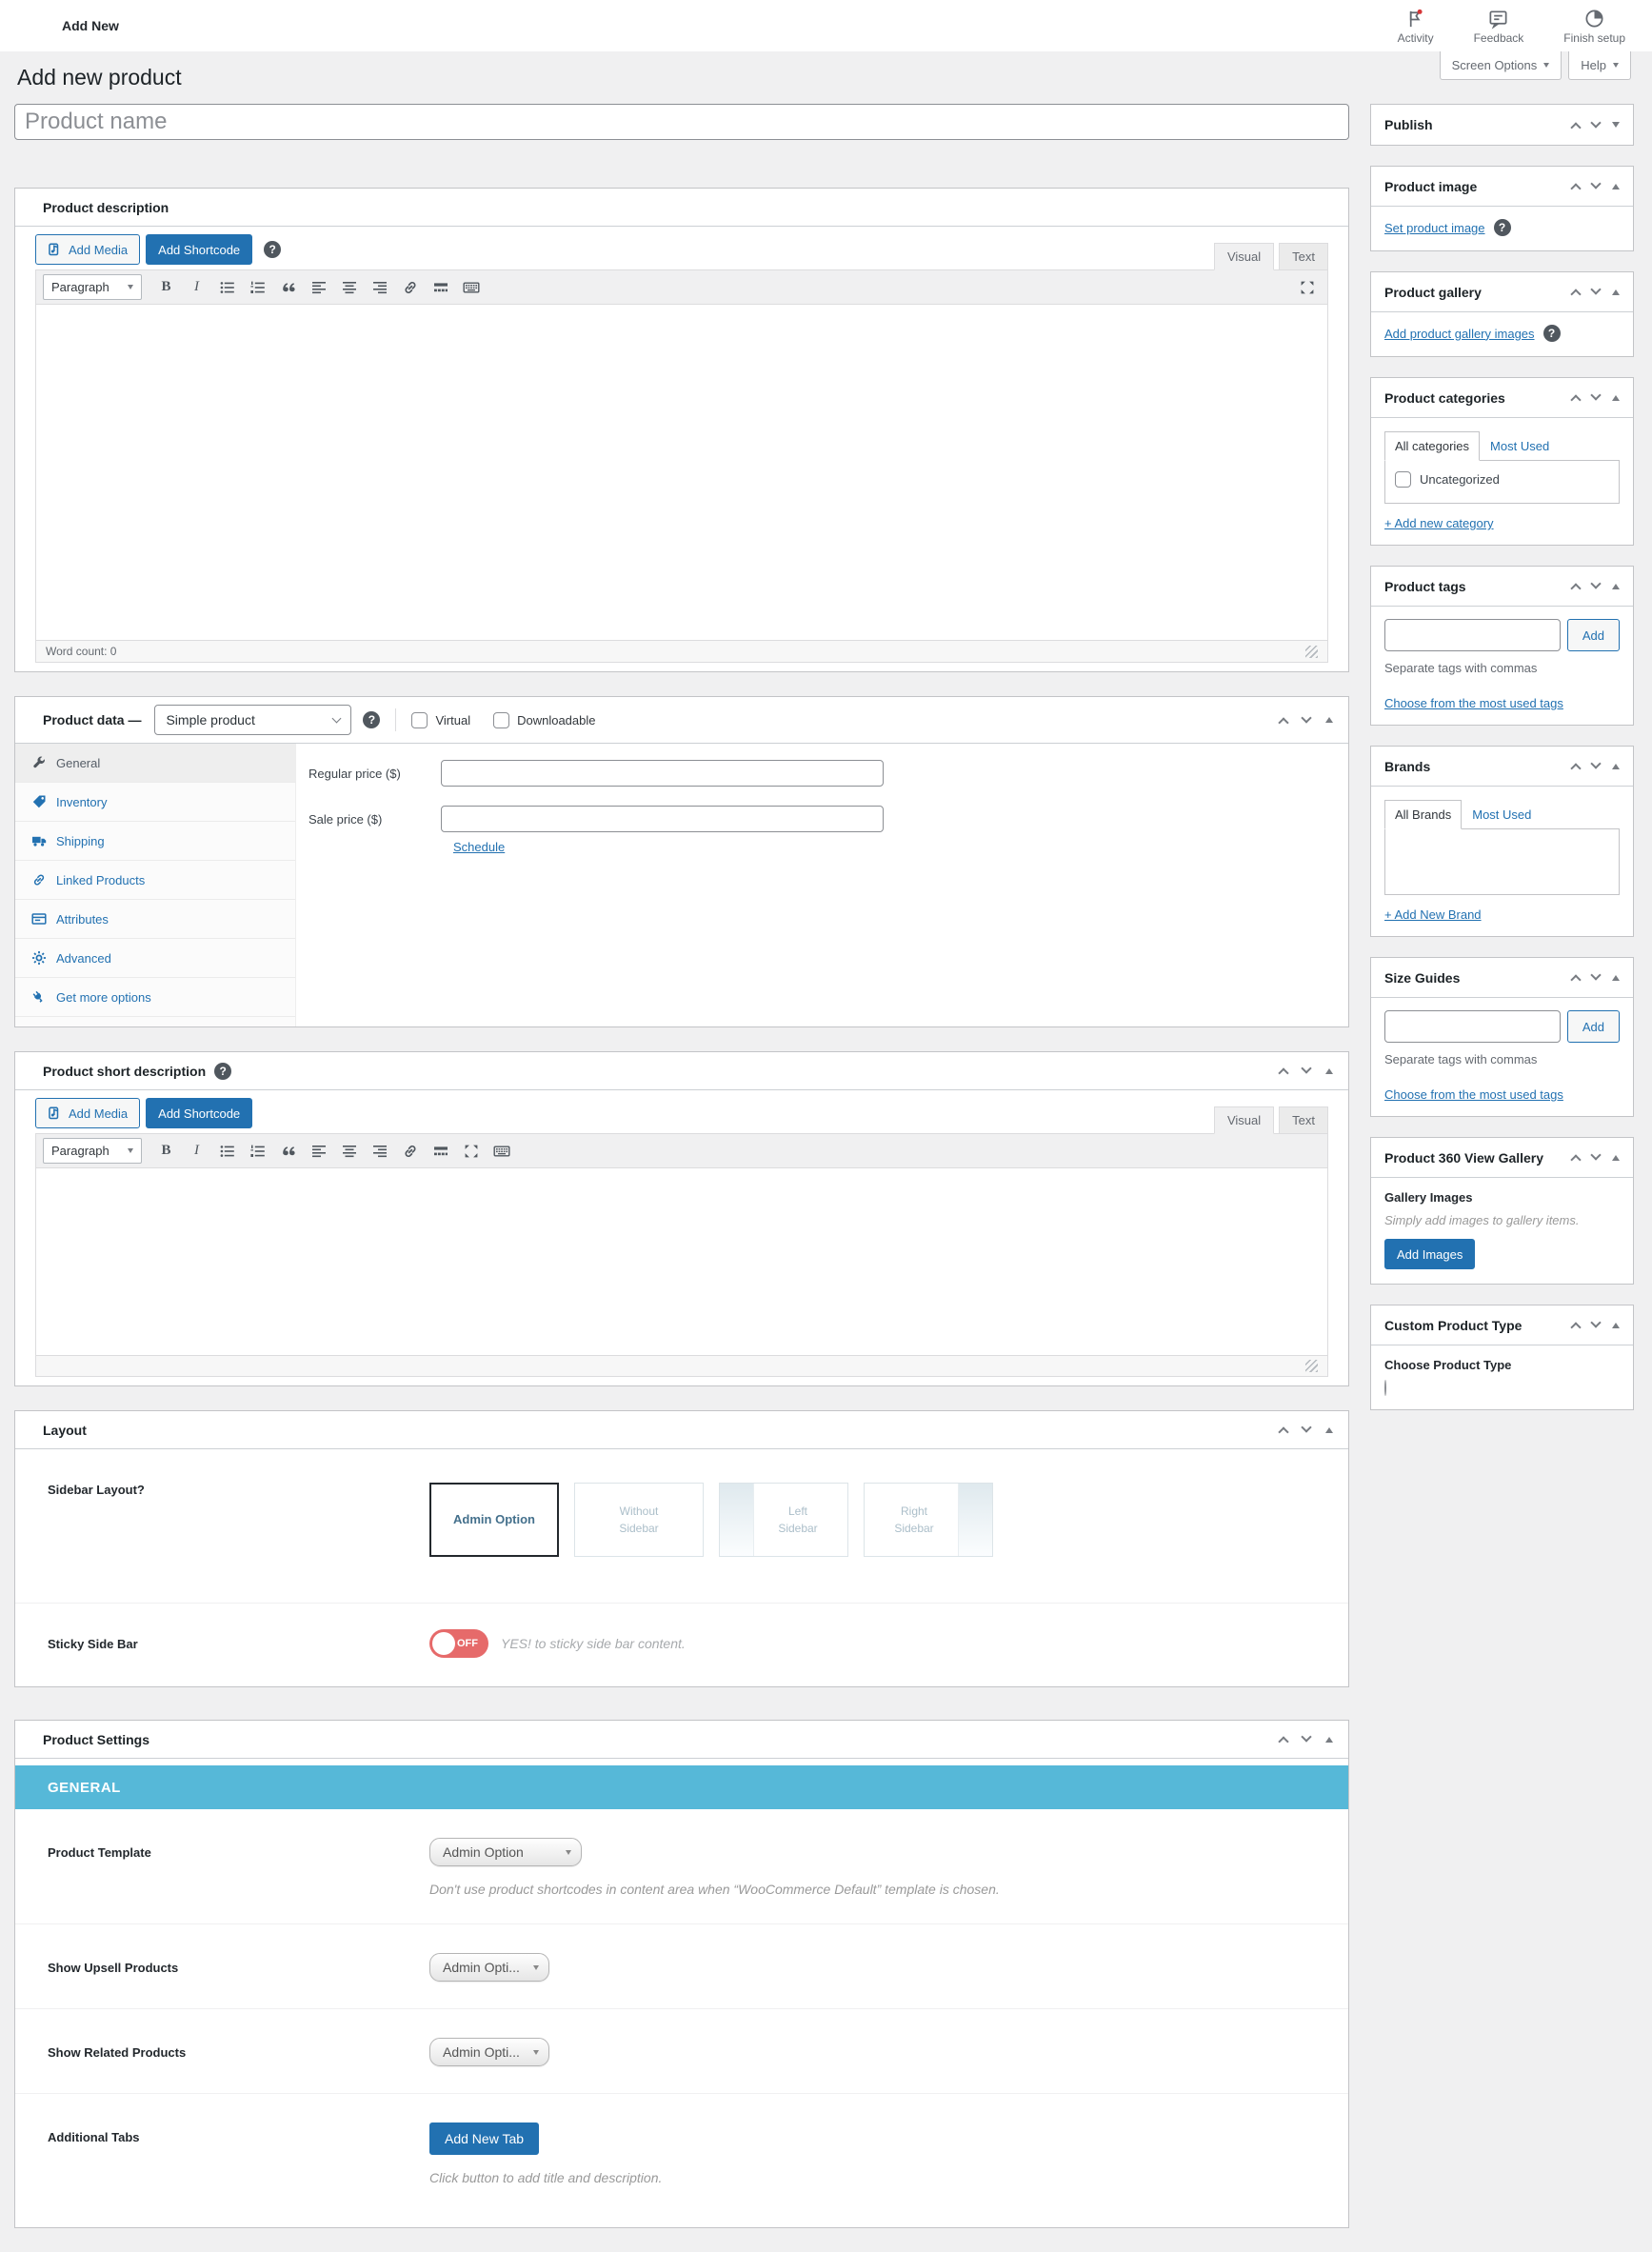 The height and width of the screenshot is (2252, 1652). What do you see at coordinates (681, 122) in the screenshot?
I see `product-name-input` at bounding box center [681, 122].